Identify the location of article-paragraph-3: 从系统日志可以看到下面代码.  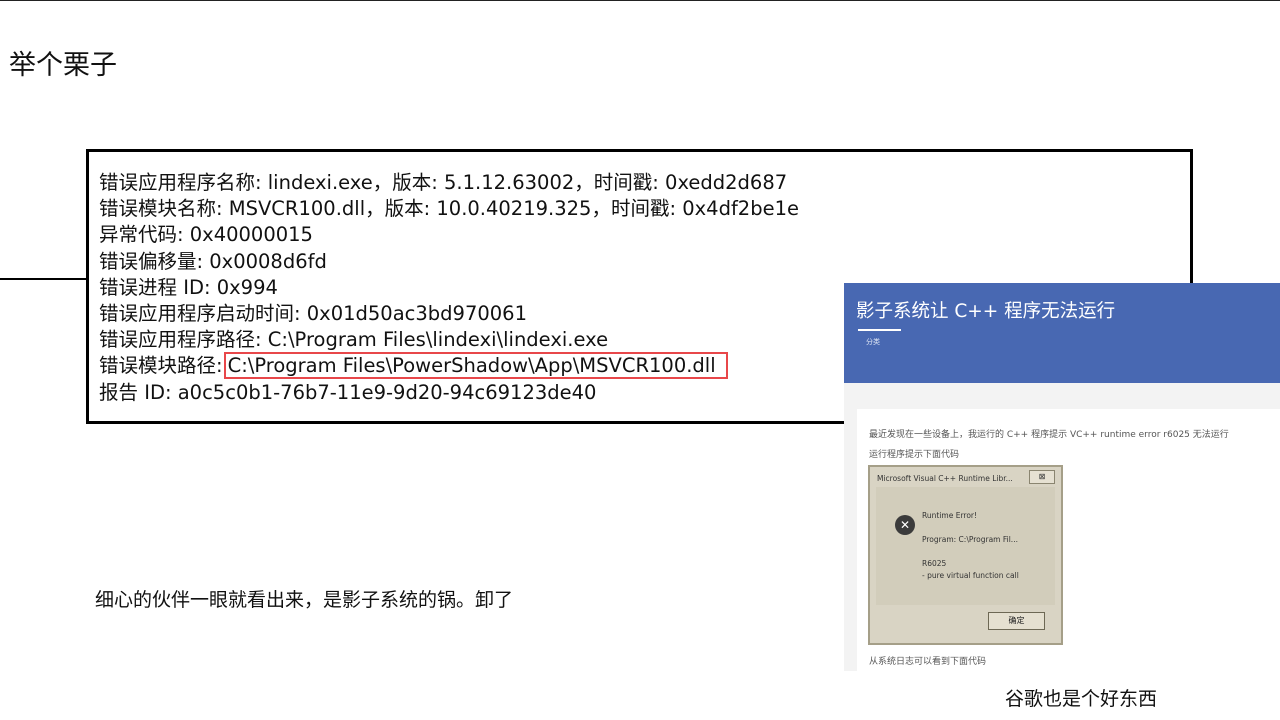
(928, 662).